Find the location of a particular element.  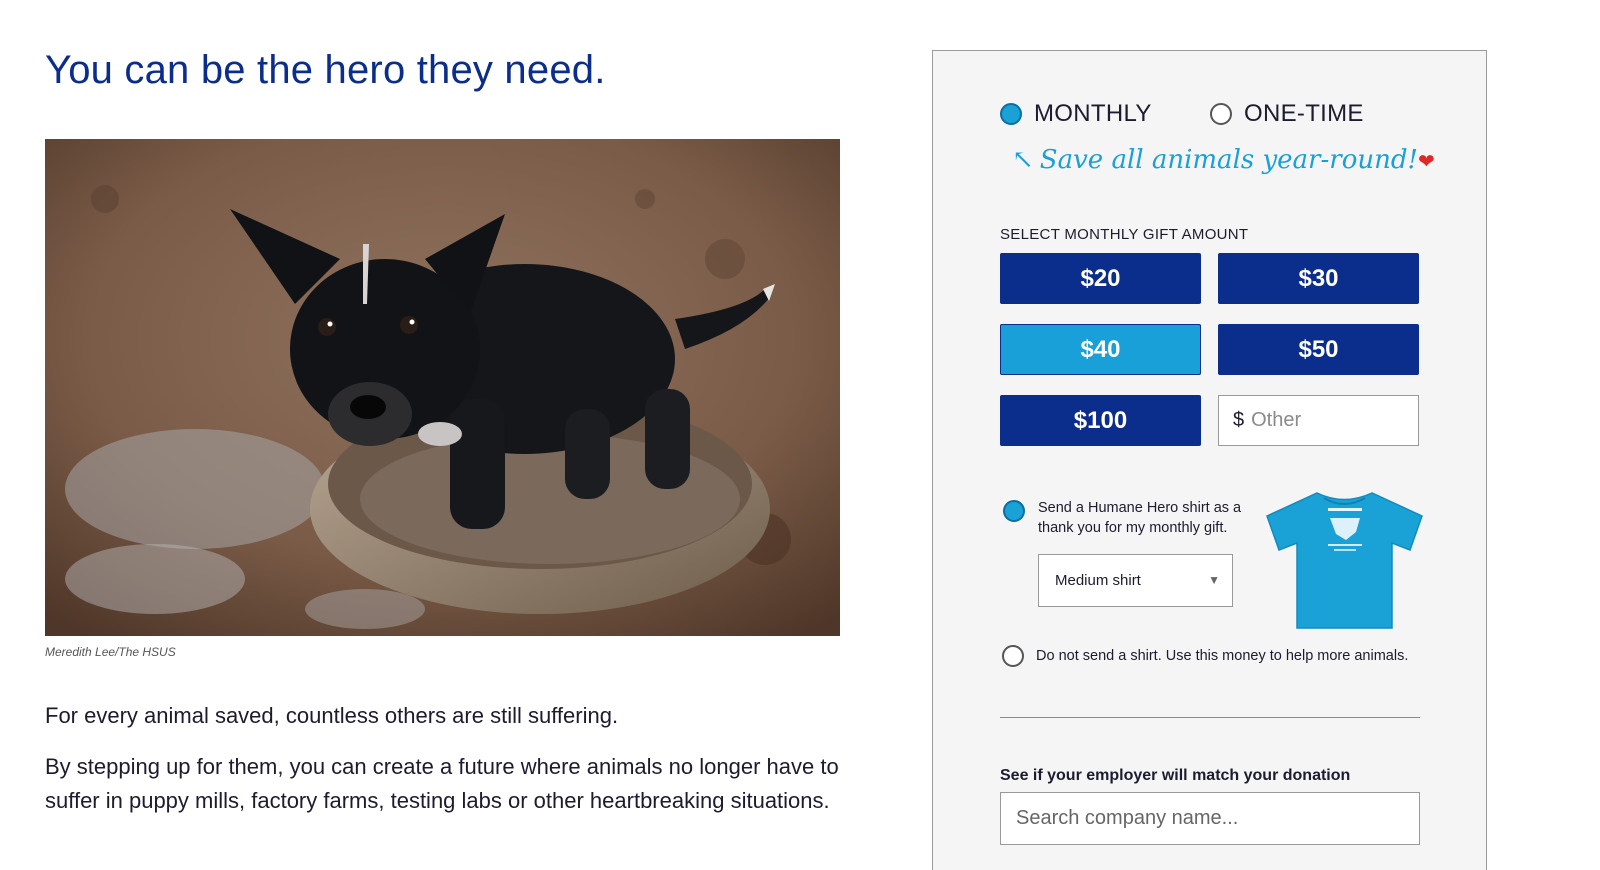

section-divider is located at coordinates (1210, 717).